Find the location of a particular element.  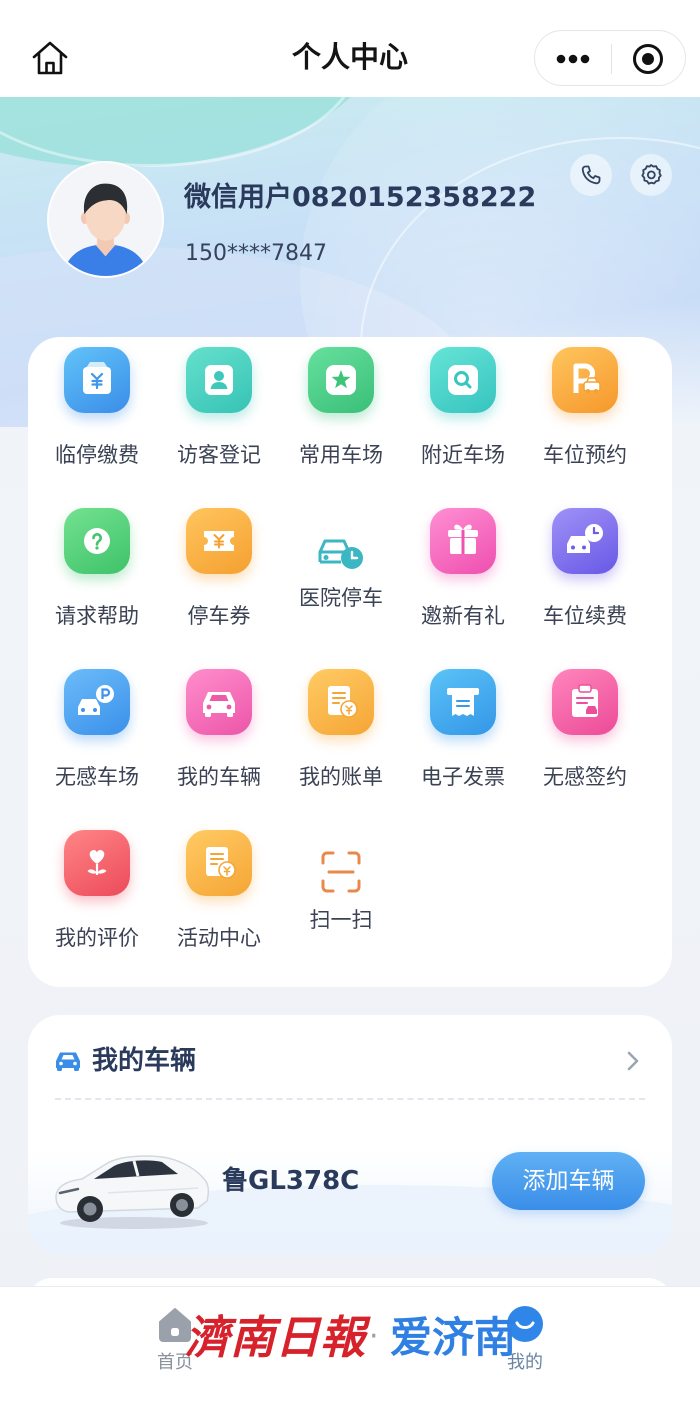

ticket-icon is located at coordinates (219, 541).